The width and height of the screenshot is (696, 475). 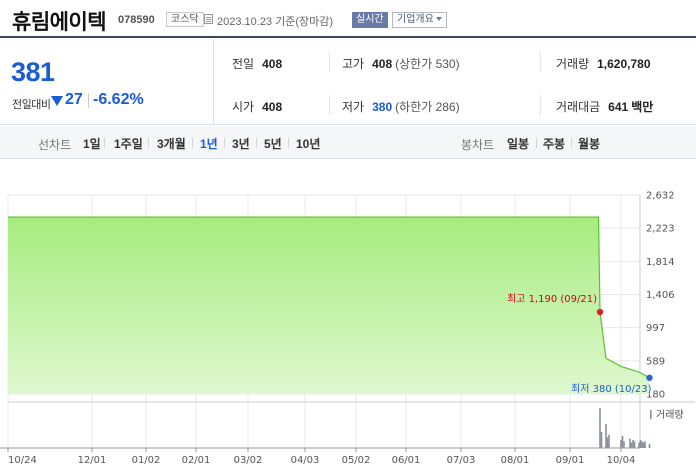 What do you see at coordinates (22, 460) in the screenshot?
I see `x-tick-label: 10/24` at bounding box center [22, 460].